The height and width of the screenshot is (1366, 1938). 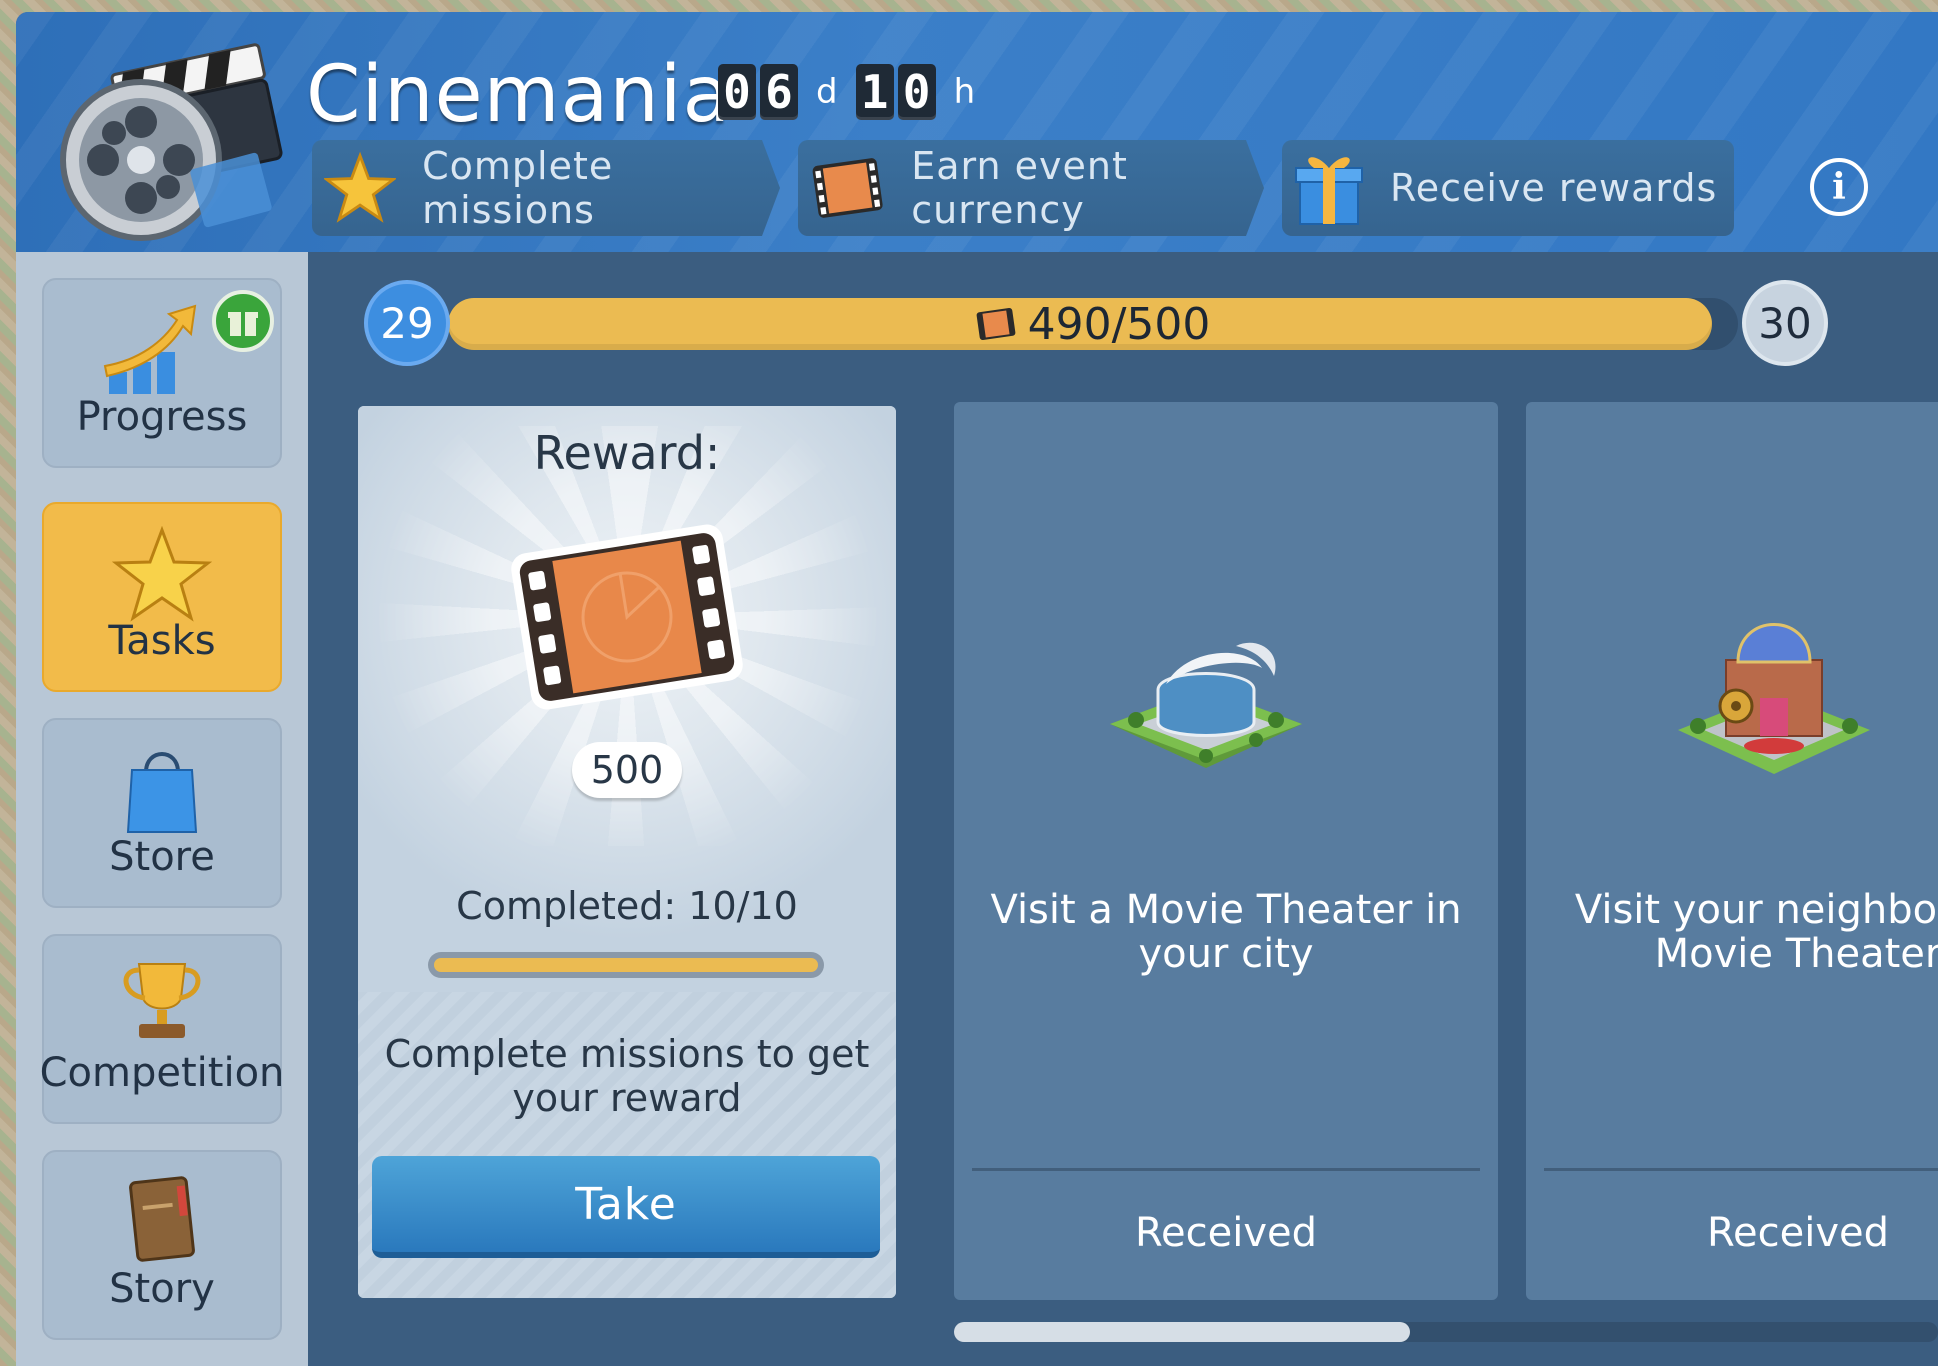 What do you see at coordinates (1796, 954) in the screenshot?
I see `task-description-line: Movie Theater` at bounding box center [1796, 954].